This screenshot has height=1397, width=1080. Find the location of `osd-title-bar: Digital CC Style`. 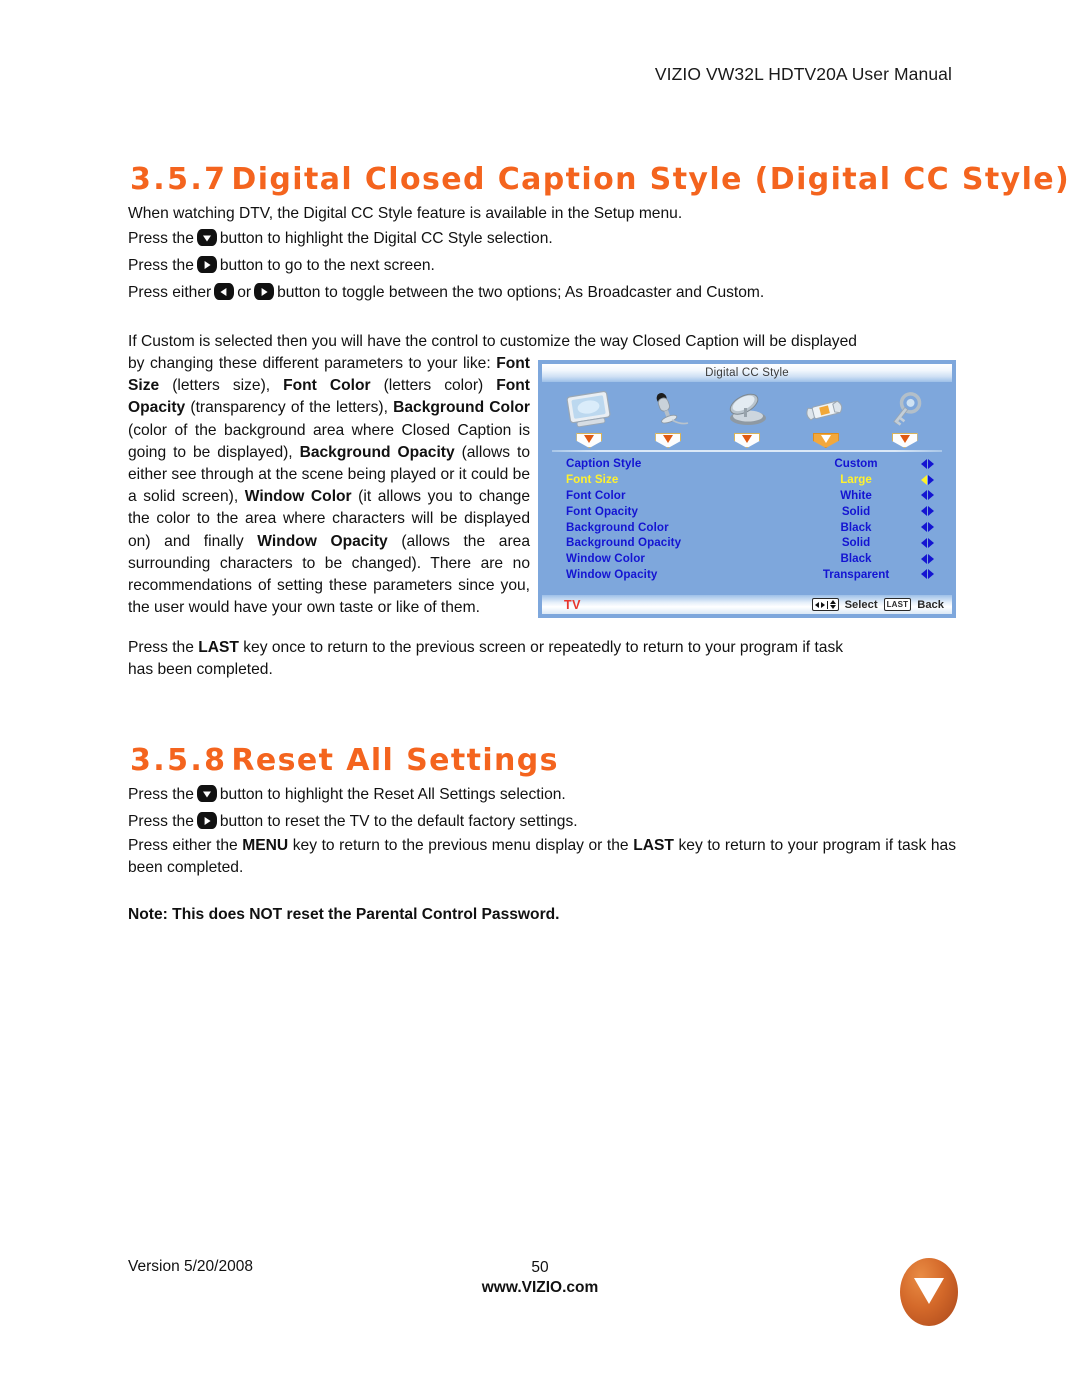

osd-title-bar: Digital CC Style is located at coordinates (747, 373).